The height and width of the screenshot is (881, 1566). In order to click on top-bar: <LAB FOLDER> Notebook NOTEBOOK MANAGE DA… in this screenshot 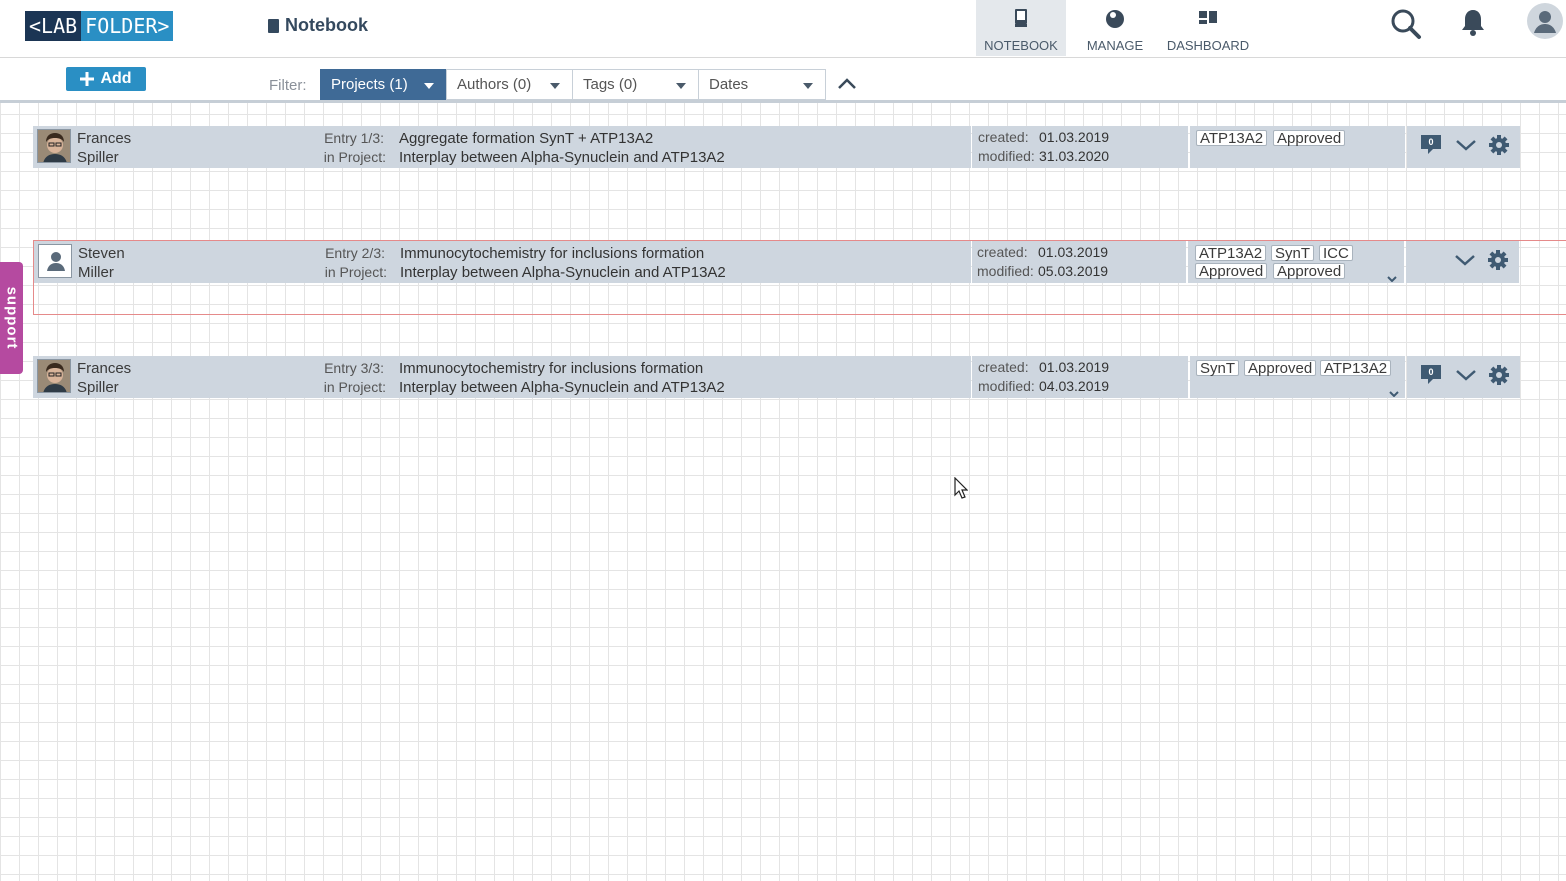, I will do `click(783, 29)`.